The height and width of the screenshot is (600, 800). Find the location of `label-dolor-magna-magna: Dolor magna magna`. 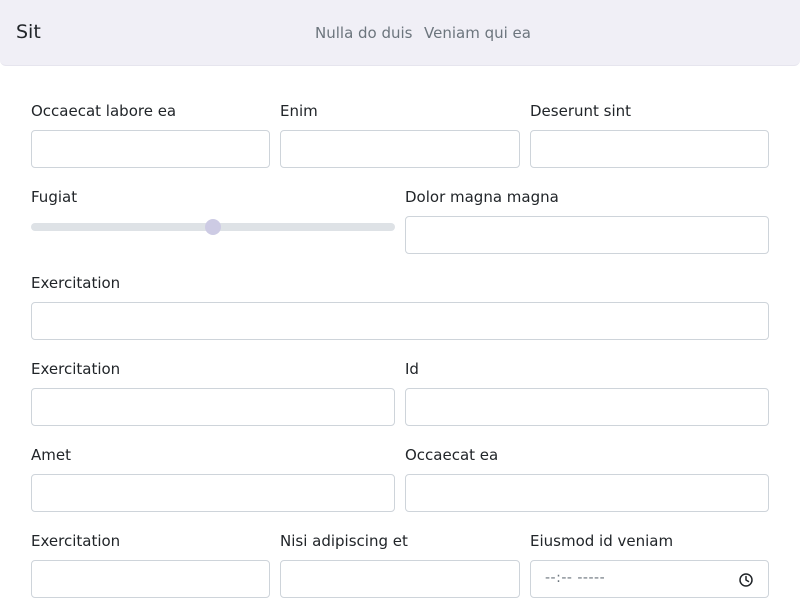

label-dolor-magna-magna: Dolor magna magna is located at coordinates (482, 197).